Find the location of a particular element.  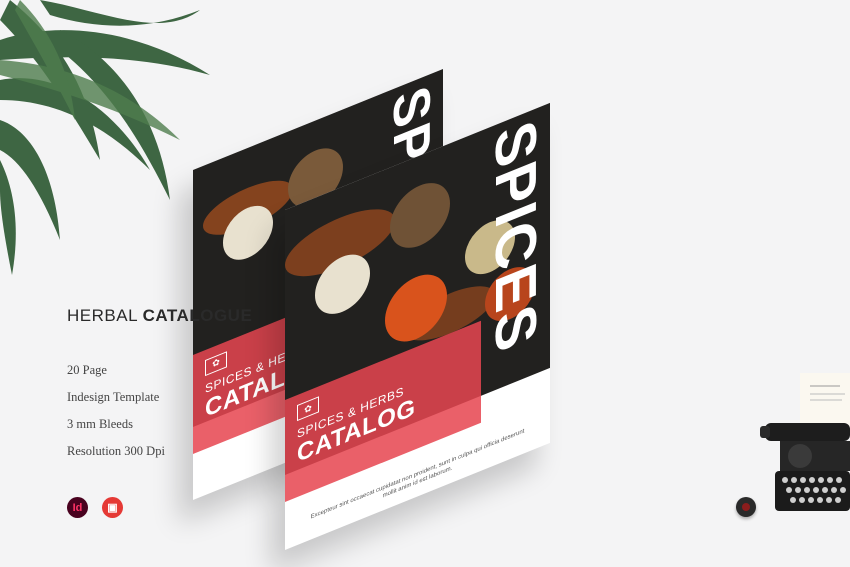

feature-item: Indesign Template is located at coordinates (113, 397).